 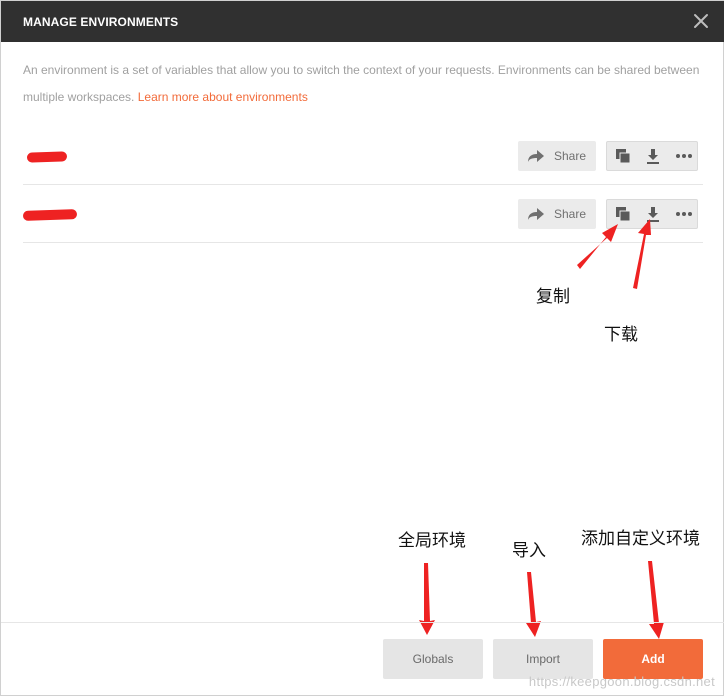 I want to click on copy-arrow, so click(x=597, y=246).